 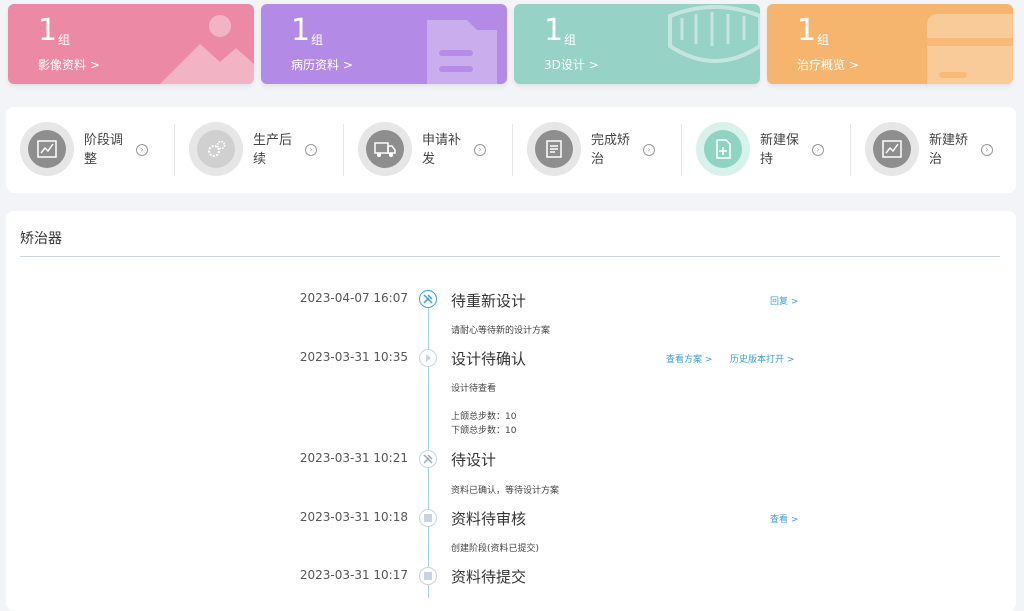 I want to click on action-label: 新建矫治, so click(x=949, y=150).